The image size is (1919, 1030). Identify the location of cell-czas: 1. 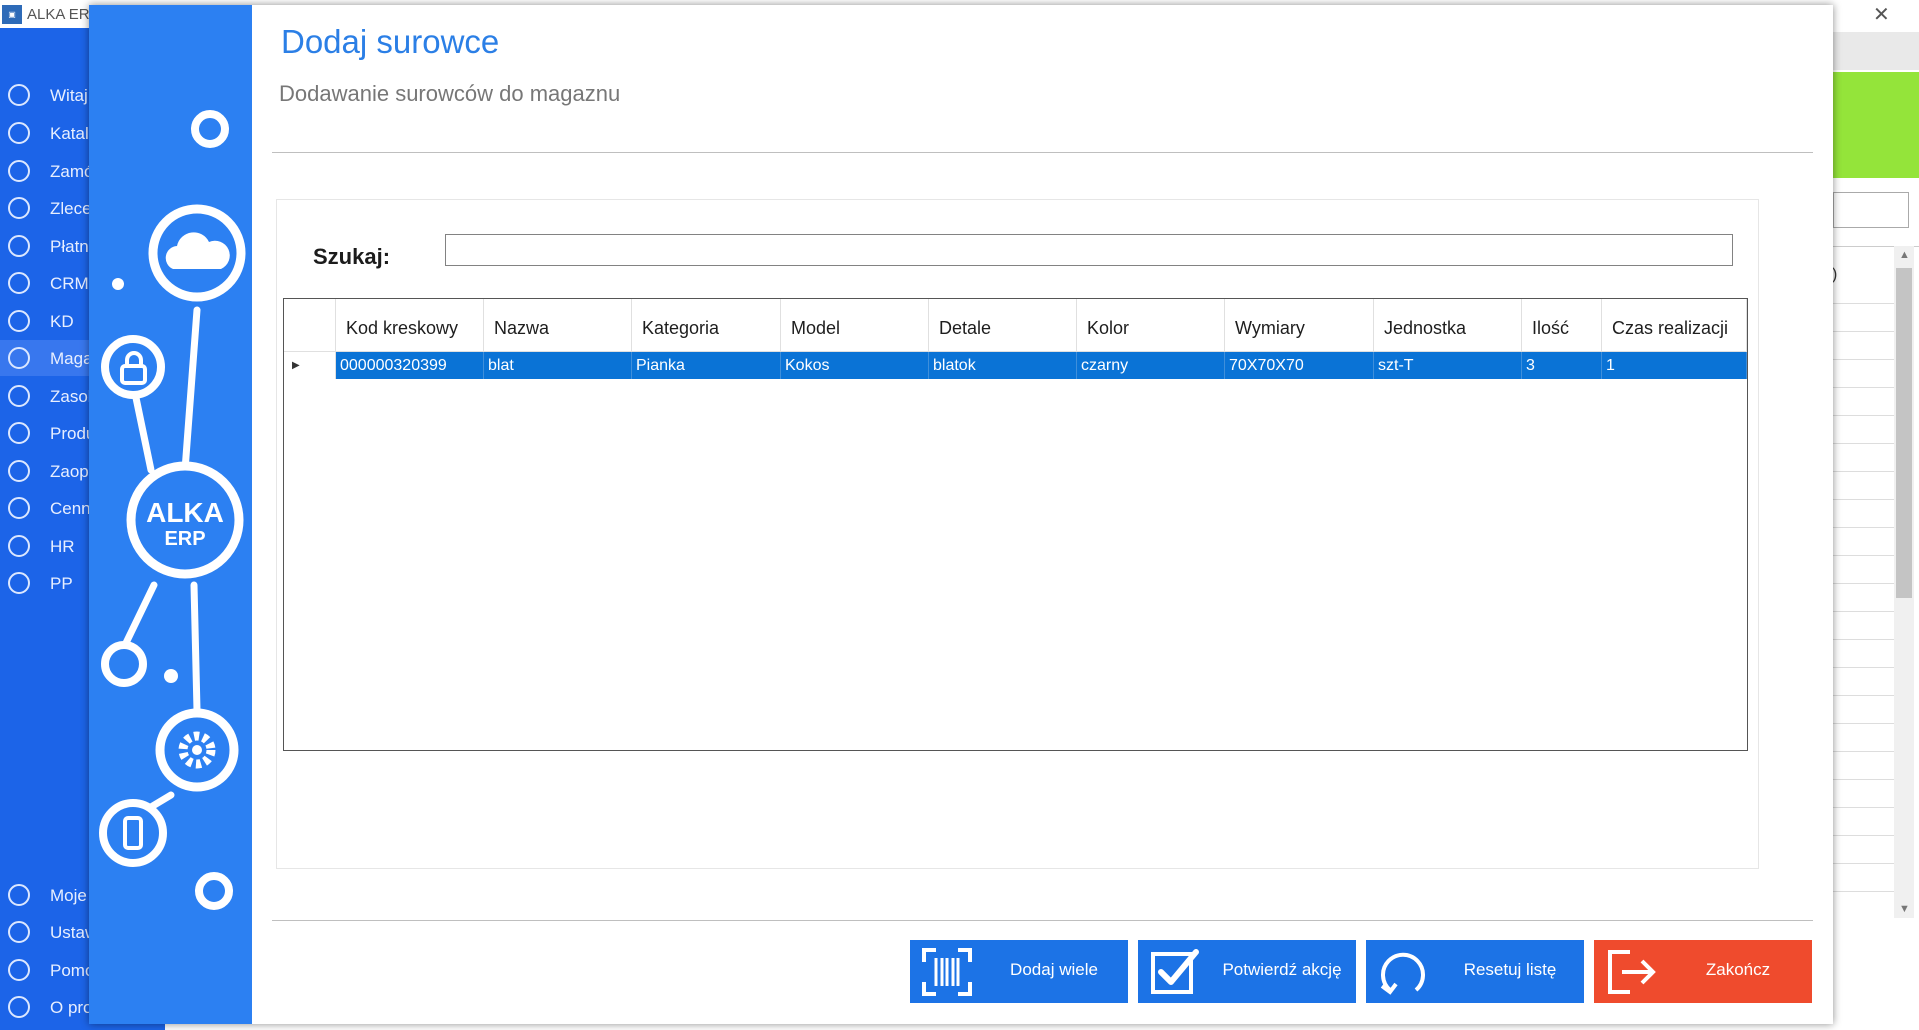
(1674, 365).